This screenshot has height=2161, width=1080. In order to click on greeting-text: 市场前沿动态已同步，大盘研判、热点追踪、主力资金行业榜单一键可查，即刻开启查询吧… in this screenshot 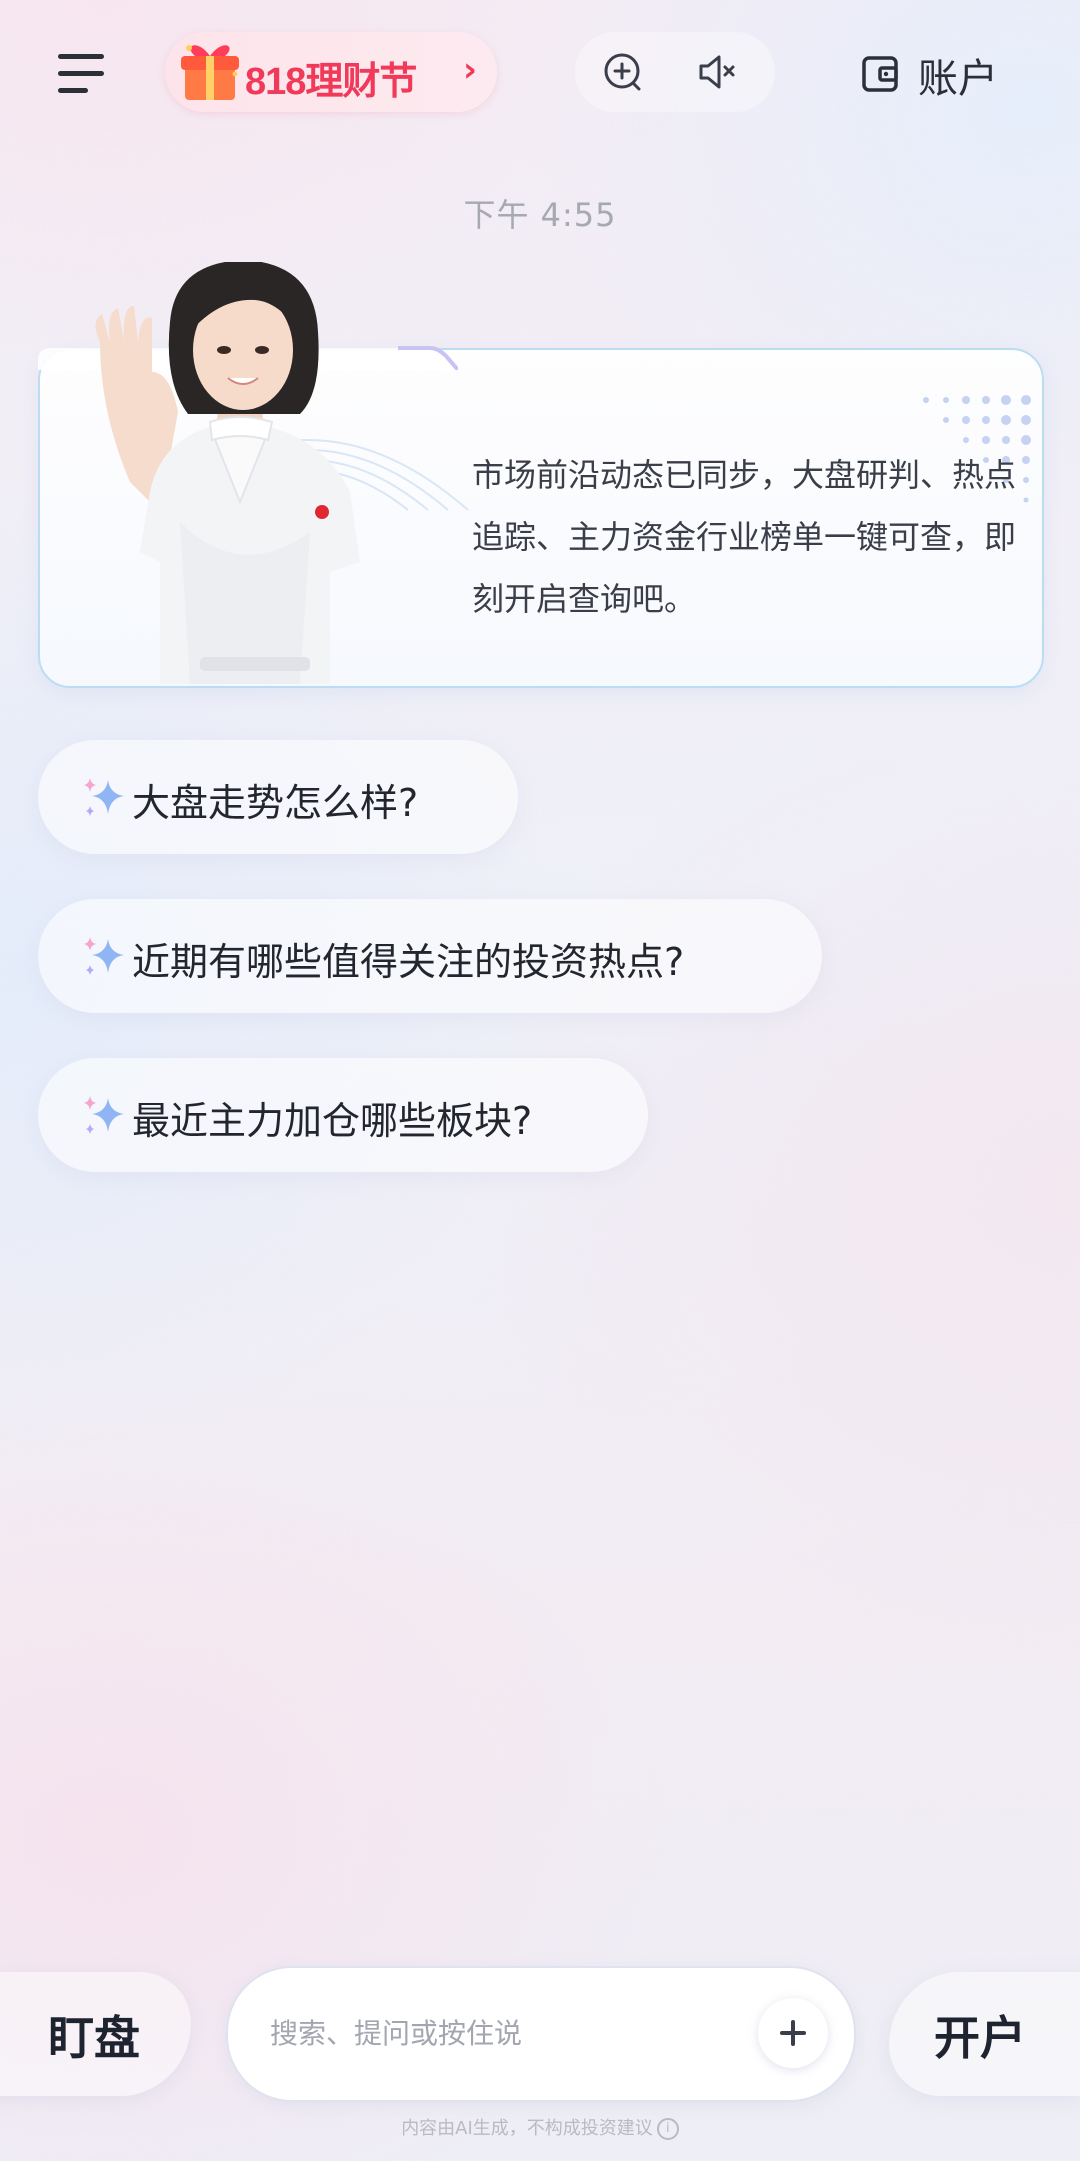, I will do `click(744, 537)`.